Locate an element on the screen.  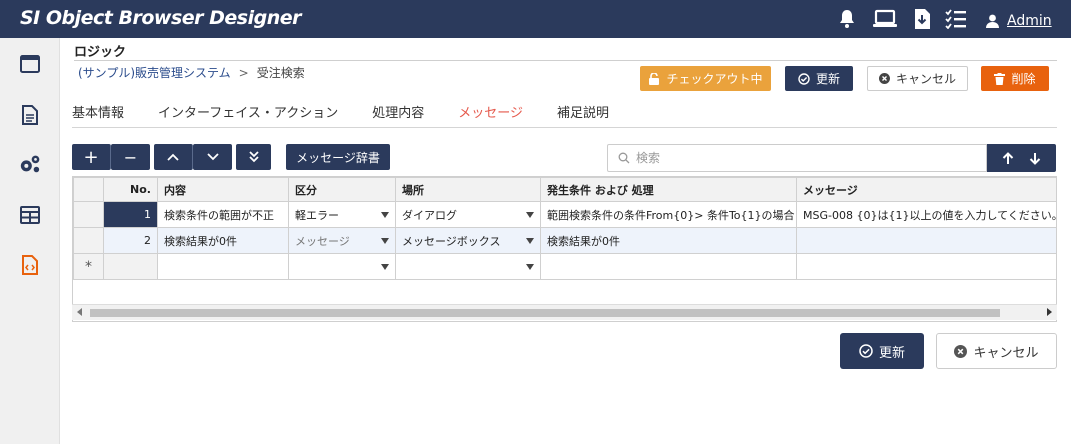
cell-content: 検索条件の範囲が不正 is located at coordinates (223, 214).